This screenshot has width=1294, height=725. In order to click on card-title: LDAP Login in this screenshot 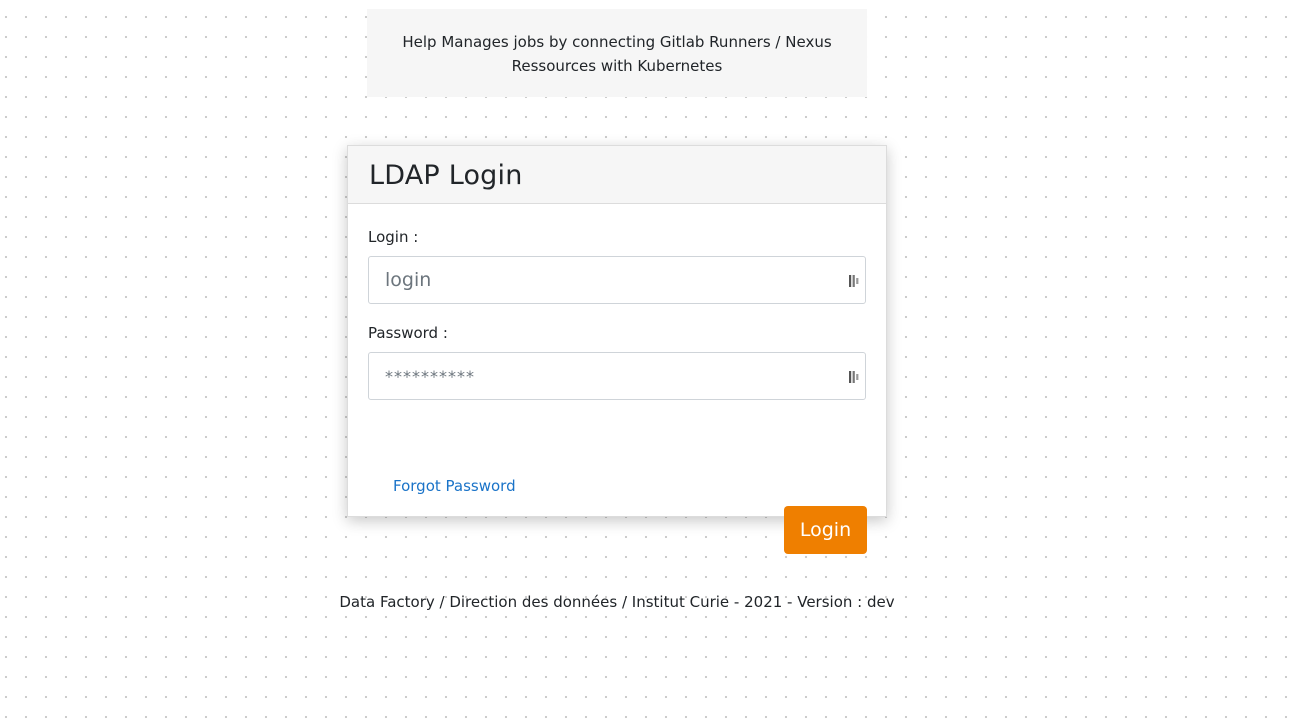, I will do `click(446, 175)`.